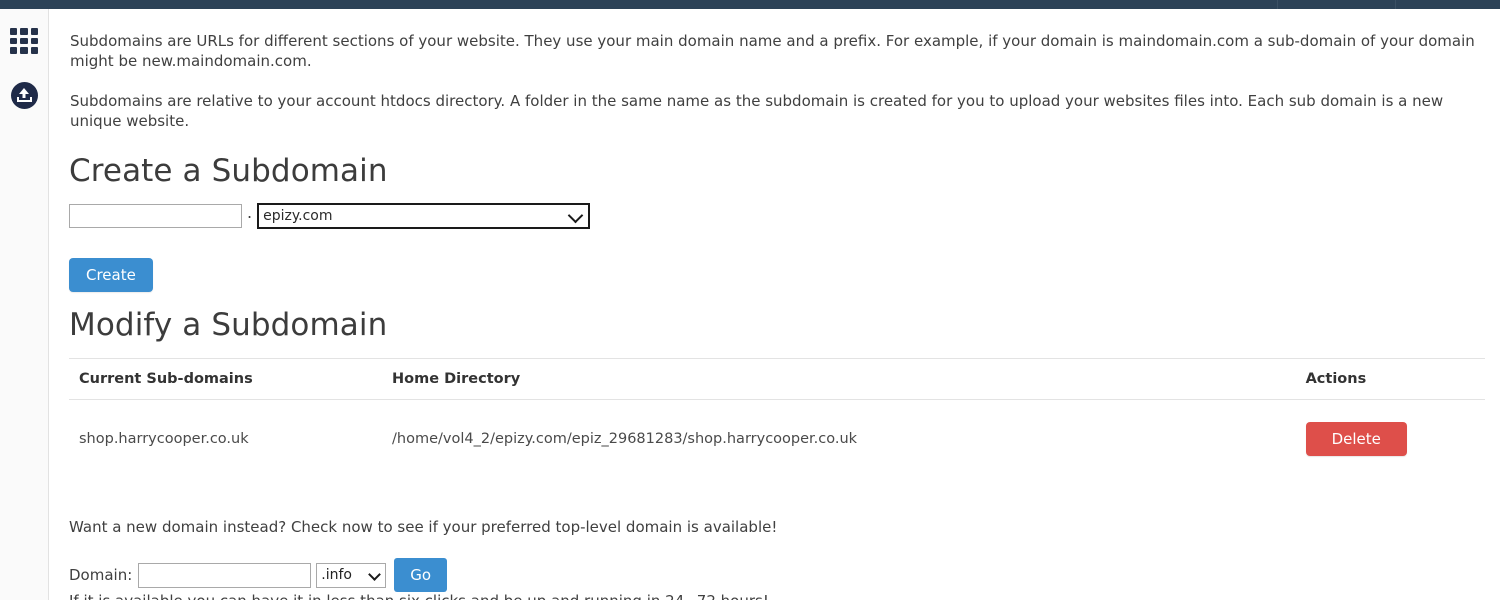 The width and height of the screenshot is (1500, 600). I want to click on create-subdomain-form: . epizy.com, so click(330, 216).